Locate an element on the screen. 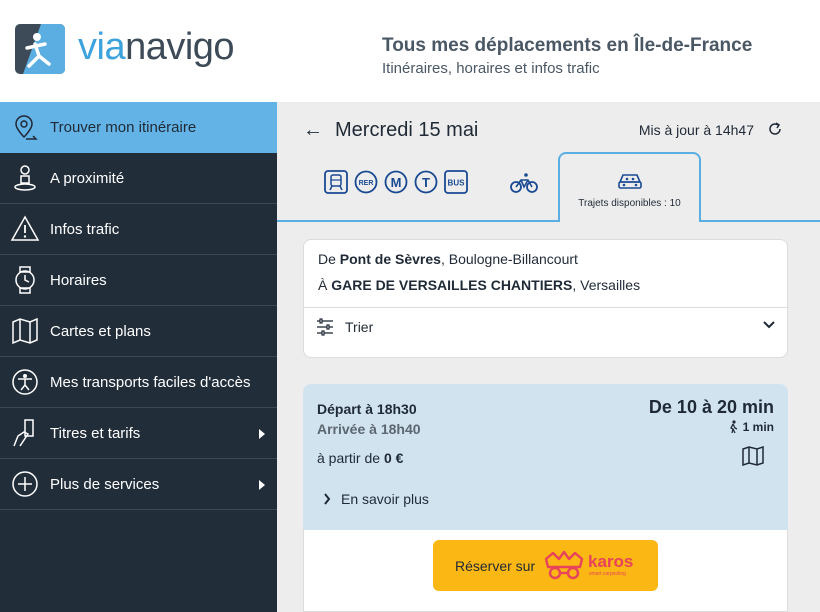 The width and height of the screenshot is (820, 612). updated-time: Mis à jour à 14h47 is located at coordinates (696, 130).